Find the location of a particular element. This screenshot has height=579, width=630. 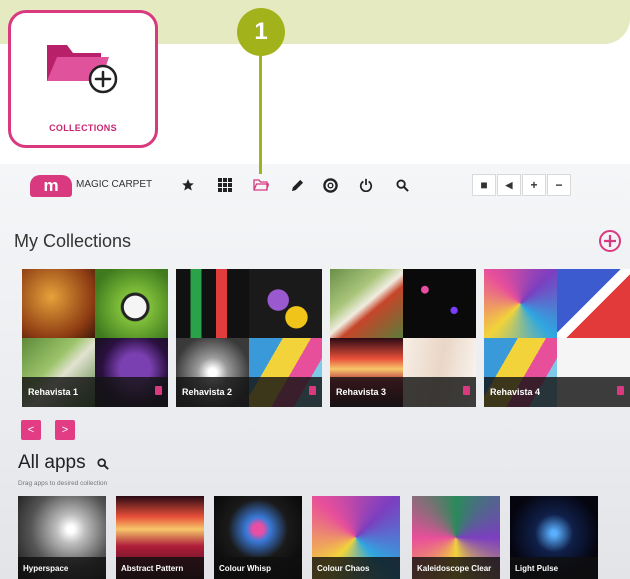

collection-tile: Rehavista 1 is located at coordinates (95, 338).